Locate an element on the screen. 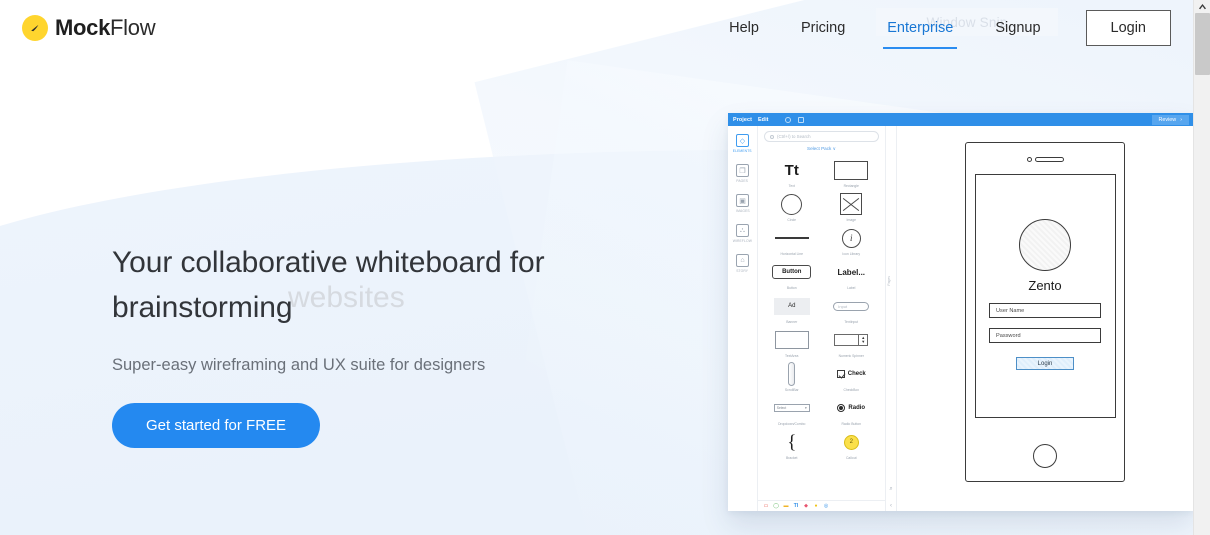 The height and width of the screenshot is (535, 1210). camera-icon is located at coordinates (1029, 159).